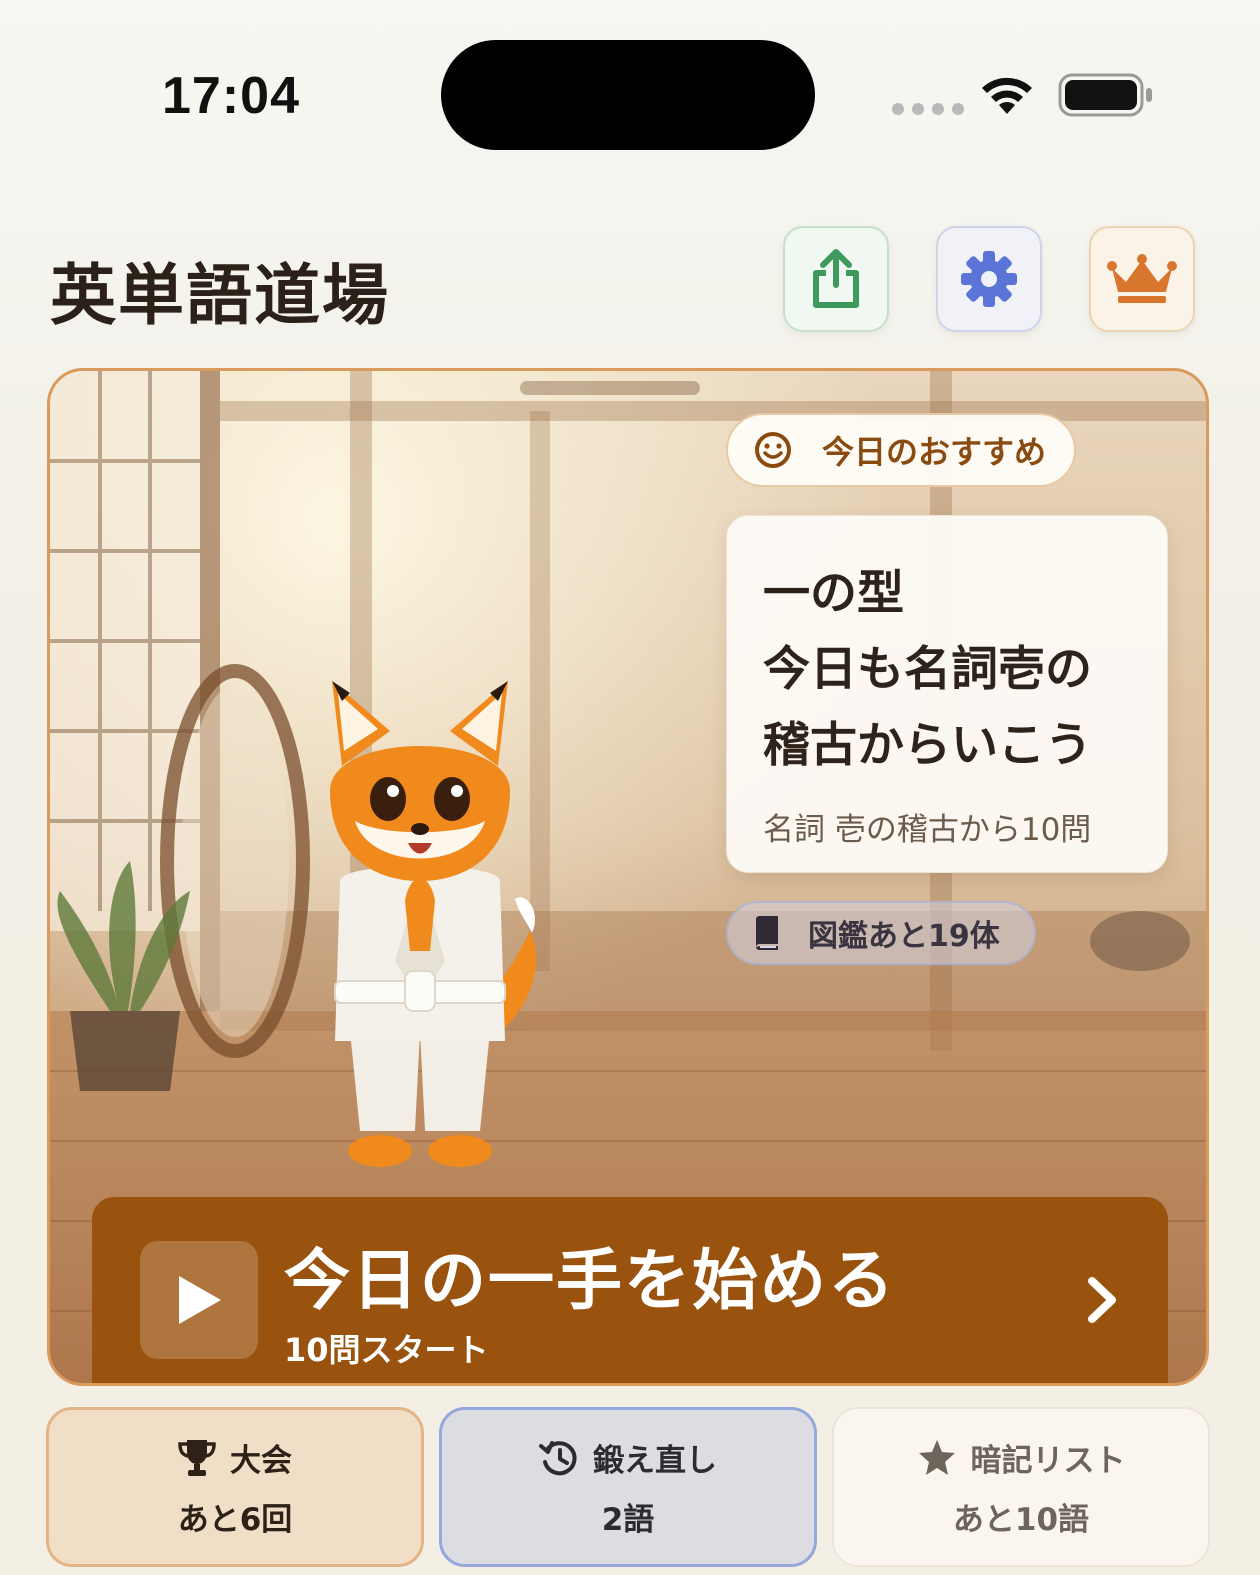 Image resolution: width=1260 pixels, height=1575 pixels. Describe the element at coordinates (261, 1461) in the screenshot. I see `tournament-tile-label: 大会` at that location.